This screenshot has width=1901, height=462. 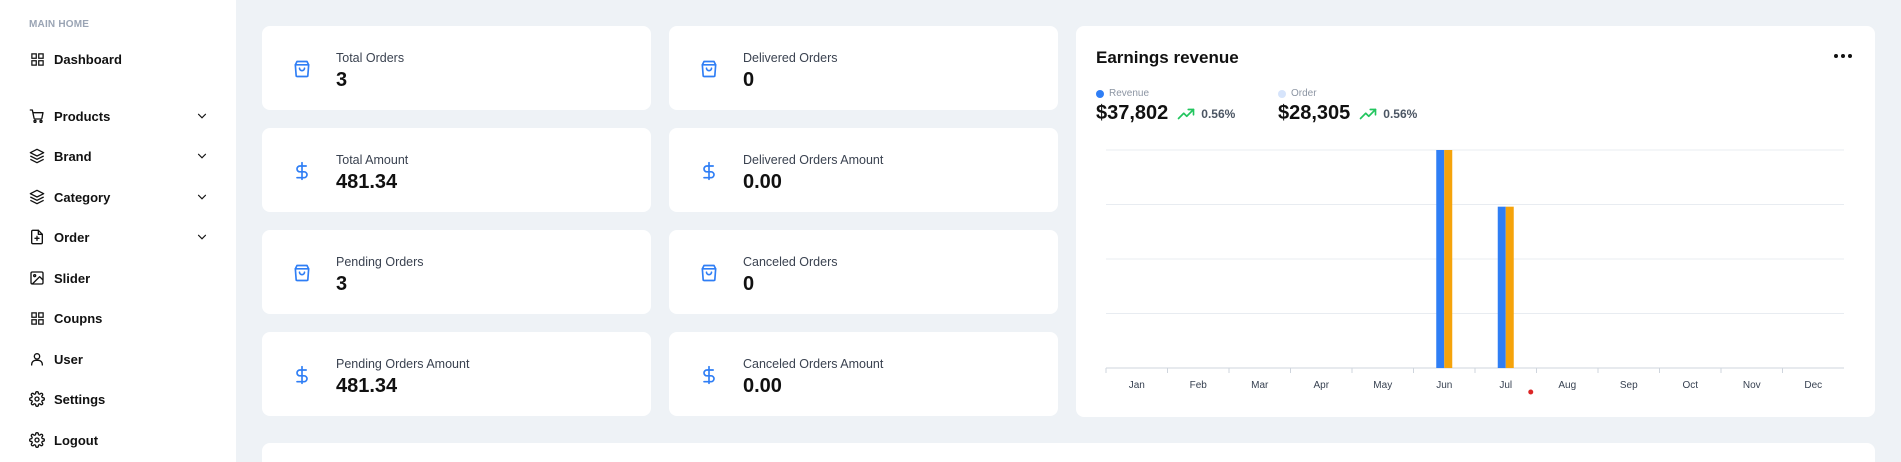 I want to click on sidebar-item-dashboard: Dashboard, so click(x=119, y=59).